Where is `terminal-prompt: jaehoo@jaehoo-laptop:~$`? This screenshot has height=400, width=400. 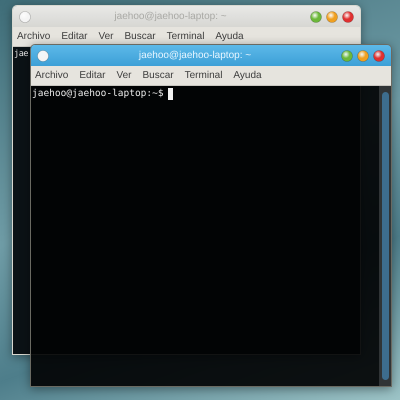 terminal-prompt: jaehoo@jaehoo-laptop:~$ is located at coordinates (98, 93).